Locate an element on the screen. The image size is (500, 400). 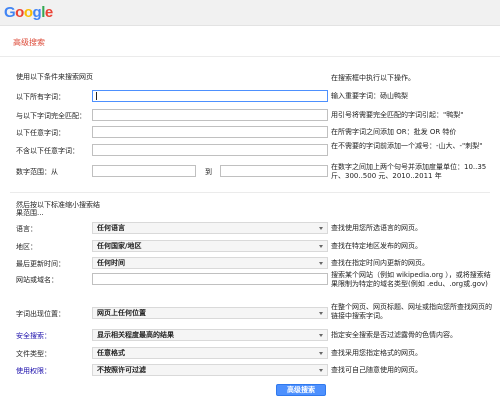
language-select-value: 任何语言 is located at coordinates (111, 228).